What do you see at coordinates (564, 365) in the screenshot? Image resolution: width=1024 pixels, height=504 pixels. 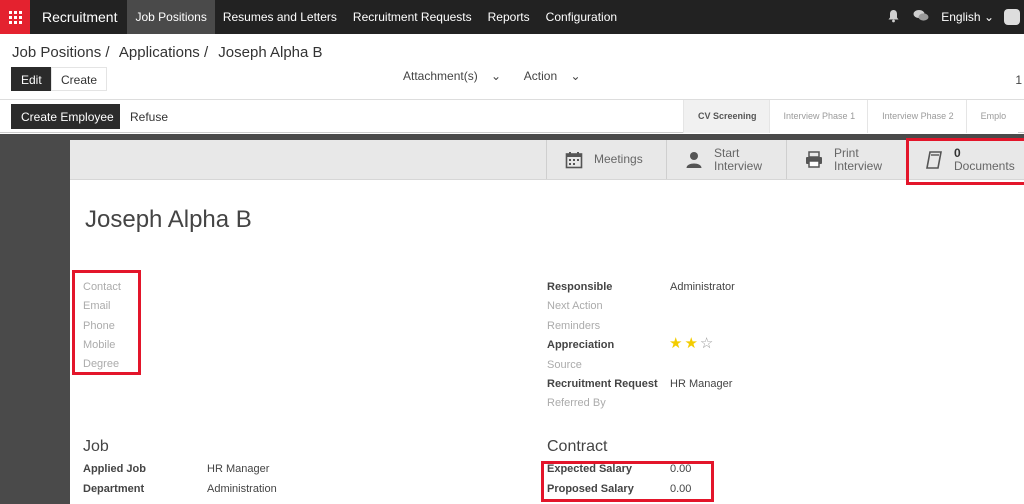 I see `source-label: Source` at bounding box center [564, 365].